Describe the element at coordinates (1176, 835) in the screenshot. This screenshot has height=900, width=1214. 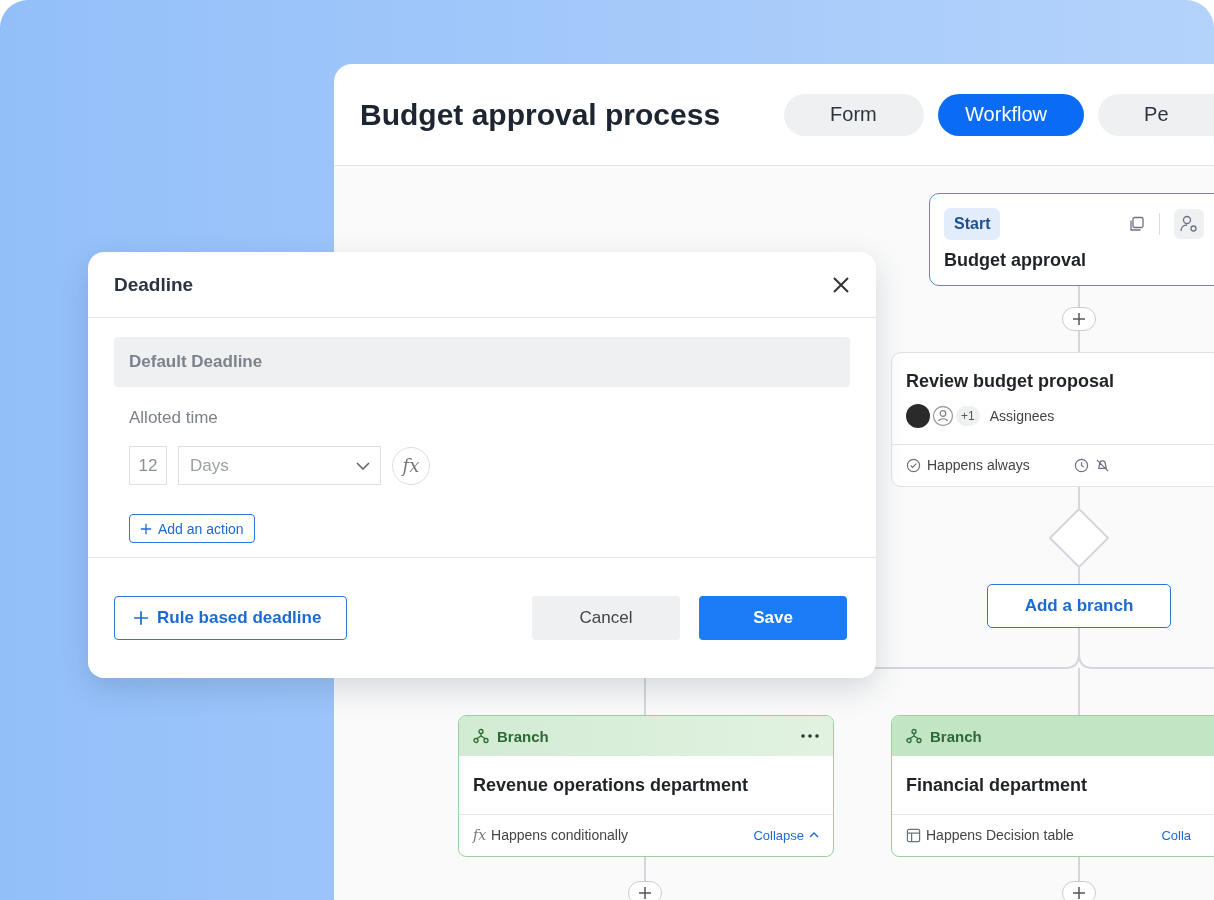
I see `collapse-link: Colla` at that location.